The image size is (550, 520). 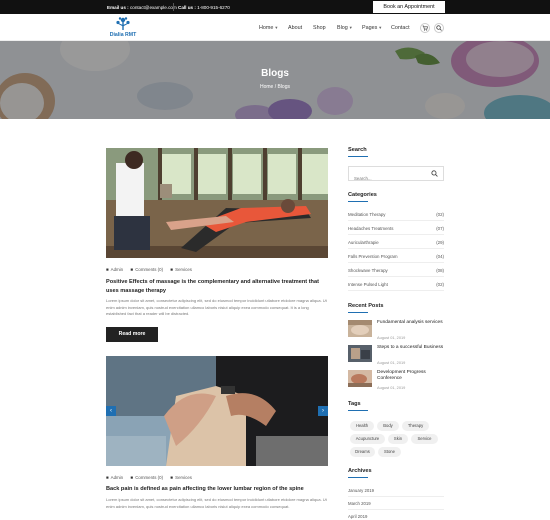 What do you see at coordinates (362, 195) in the screenshot?
I see `categories-widget-title: Categories` at bounding box center [362, 195].